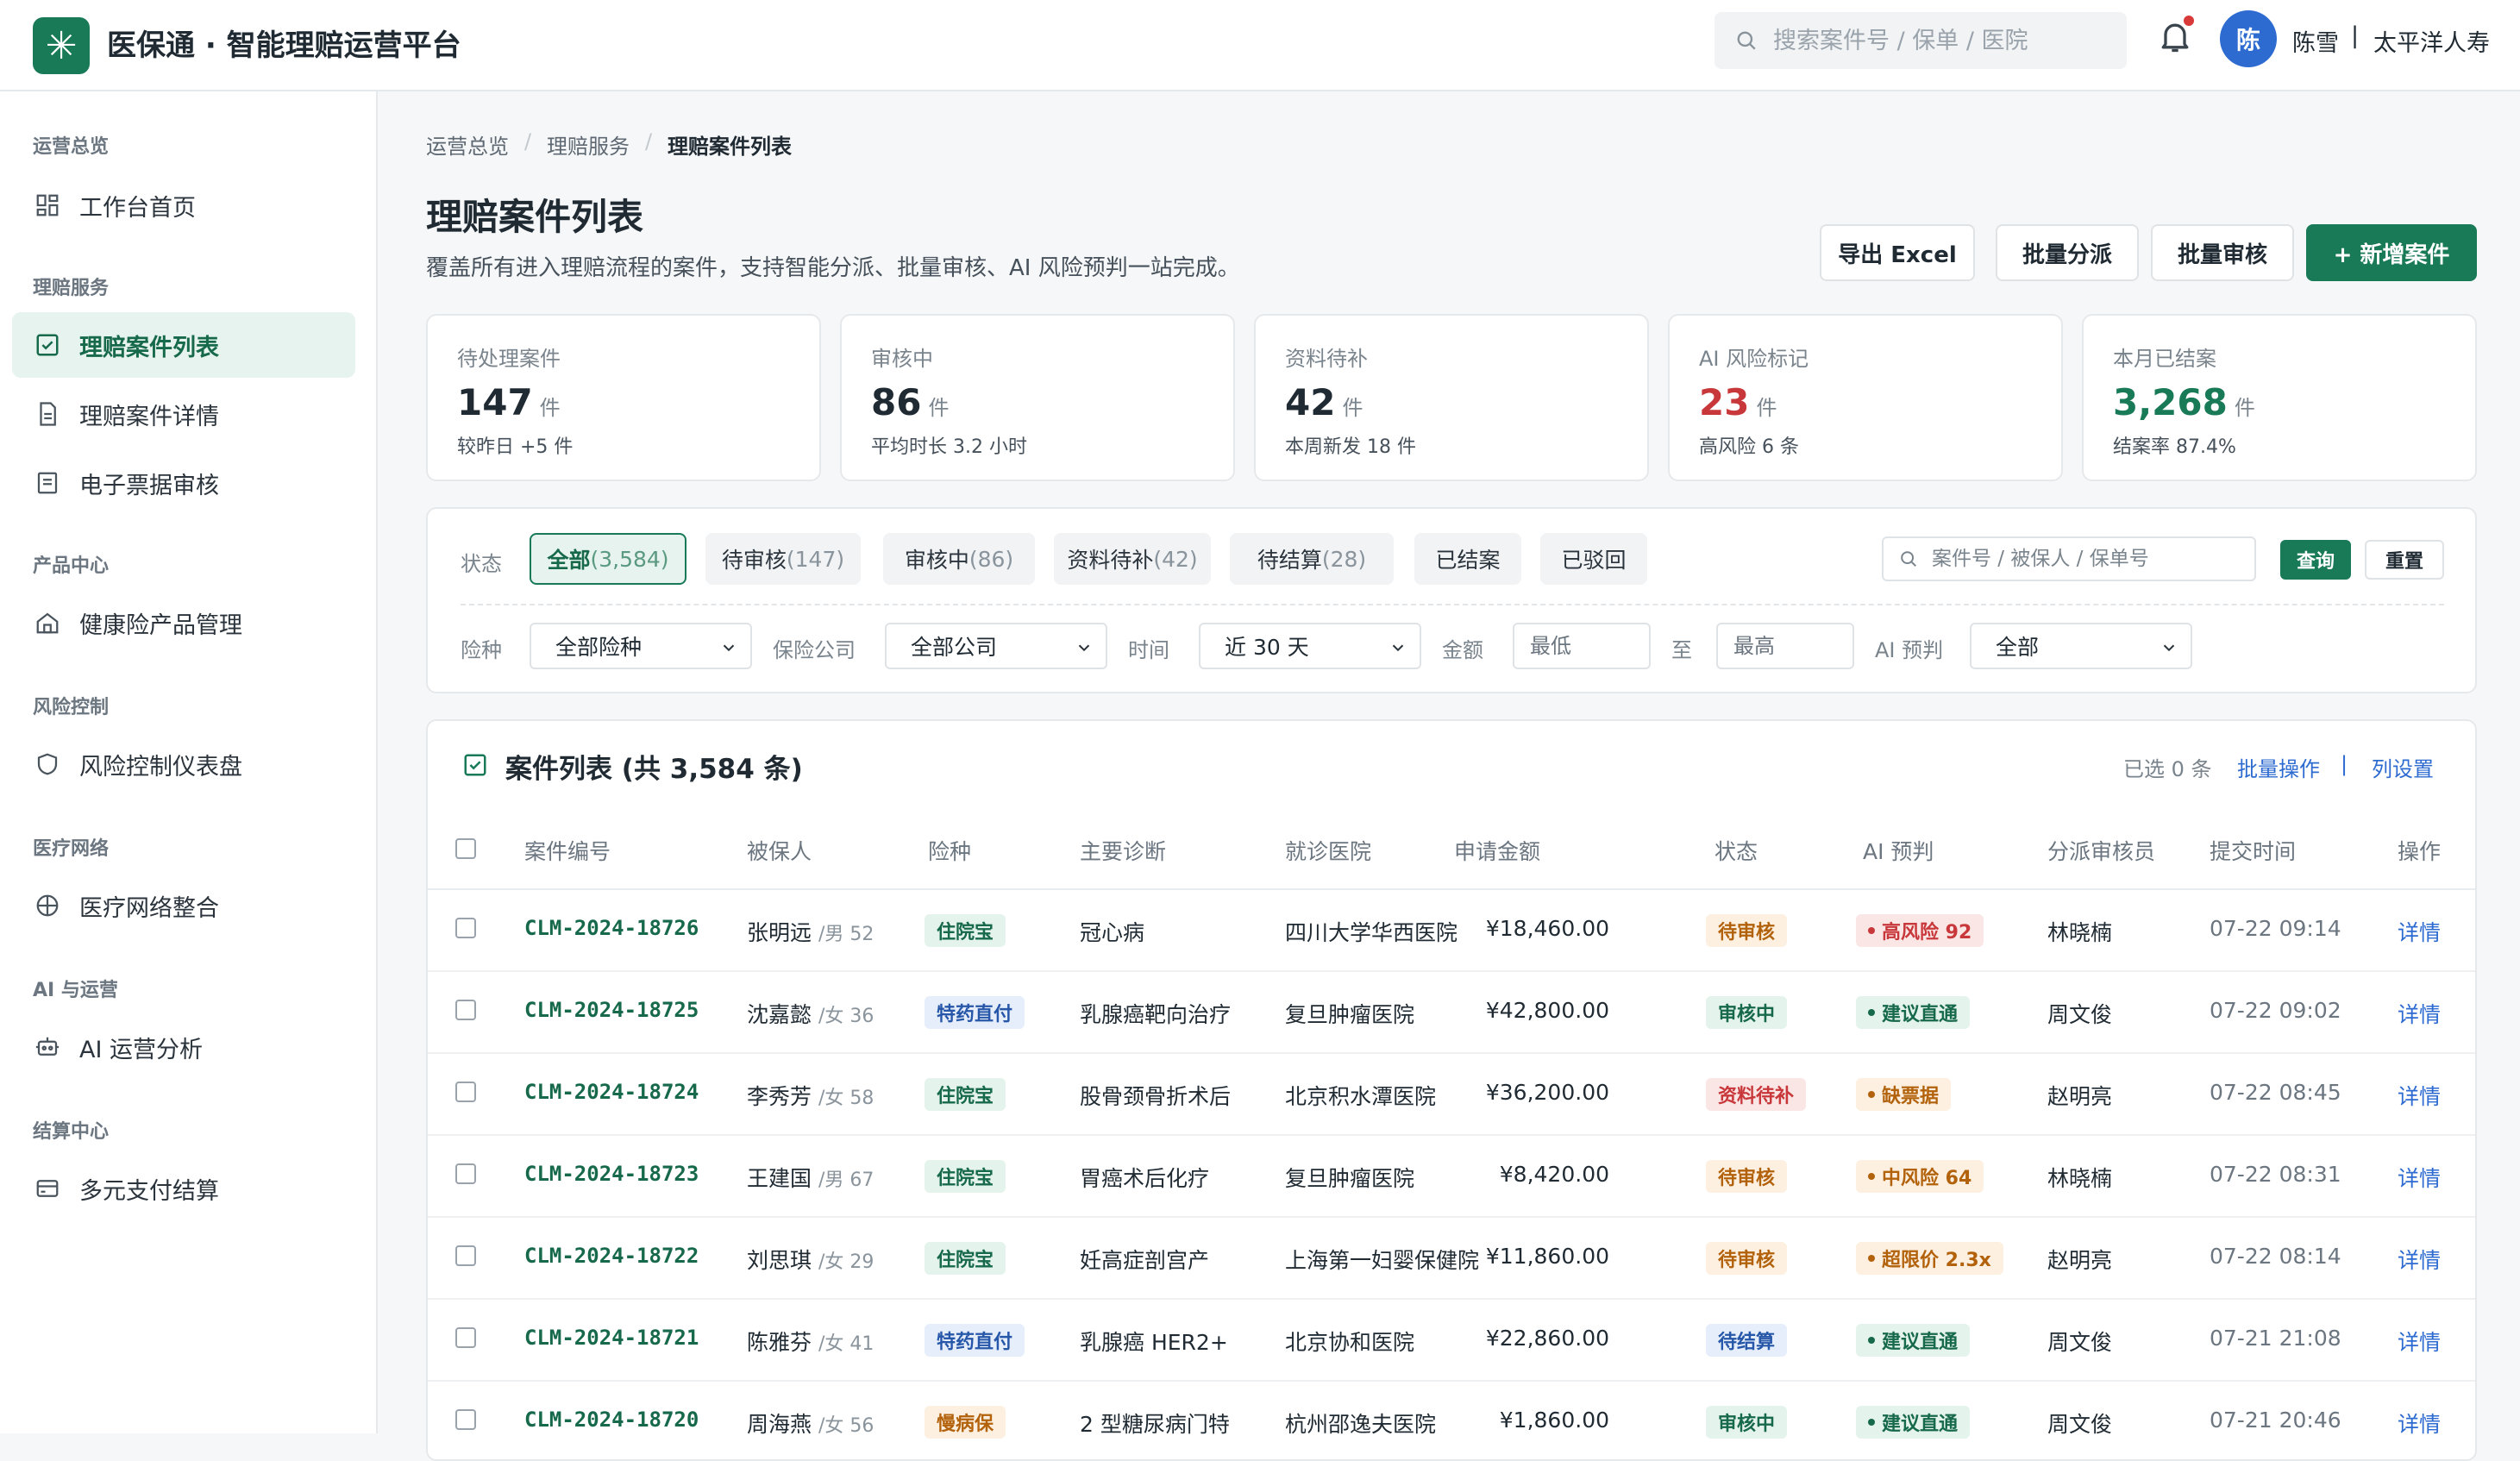  I want to click on export-excel-button: 导出 Excel, so click(1898, 253).